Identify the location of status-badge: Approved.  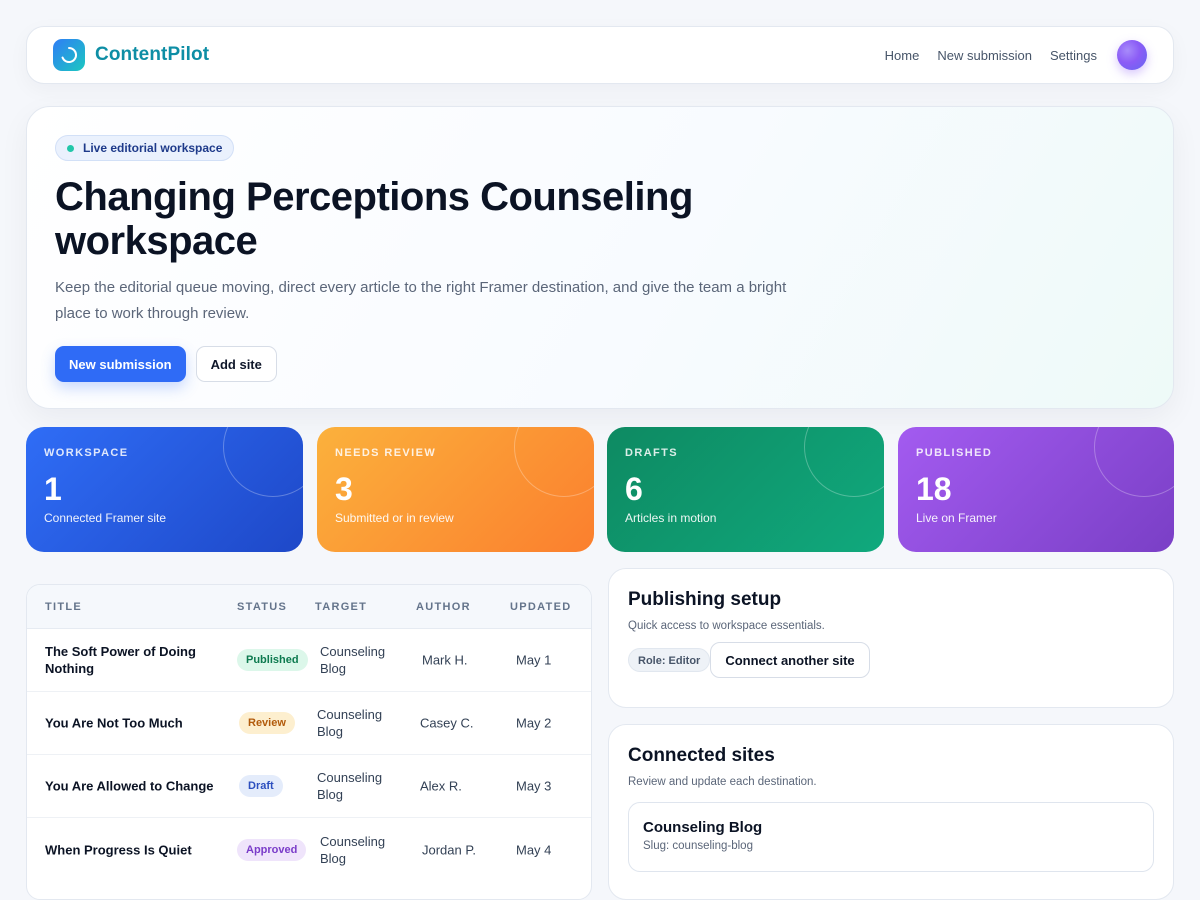
(272, 849).